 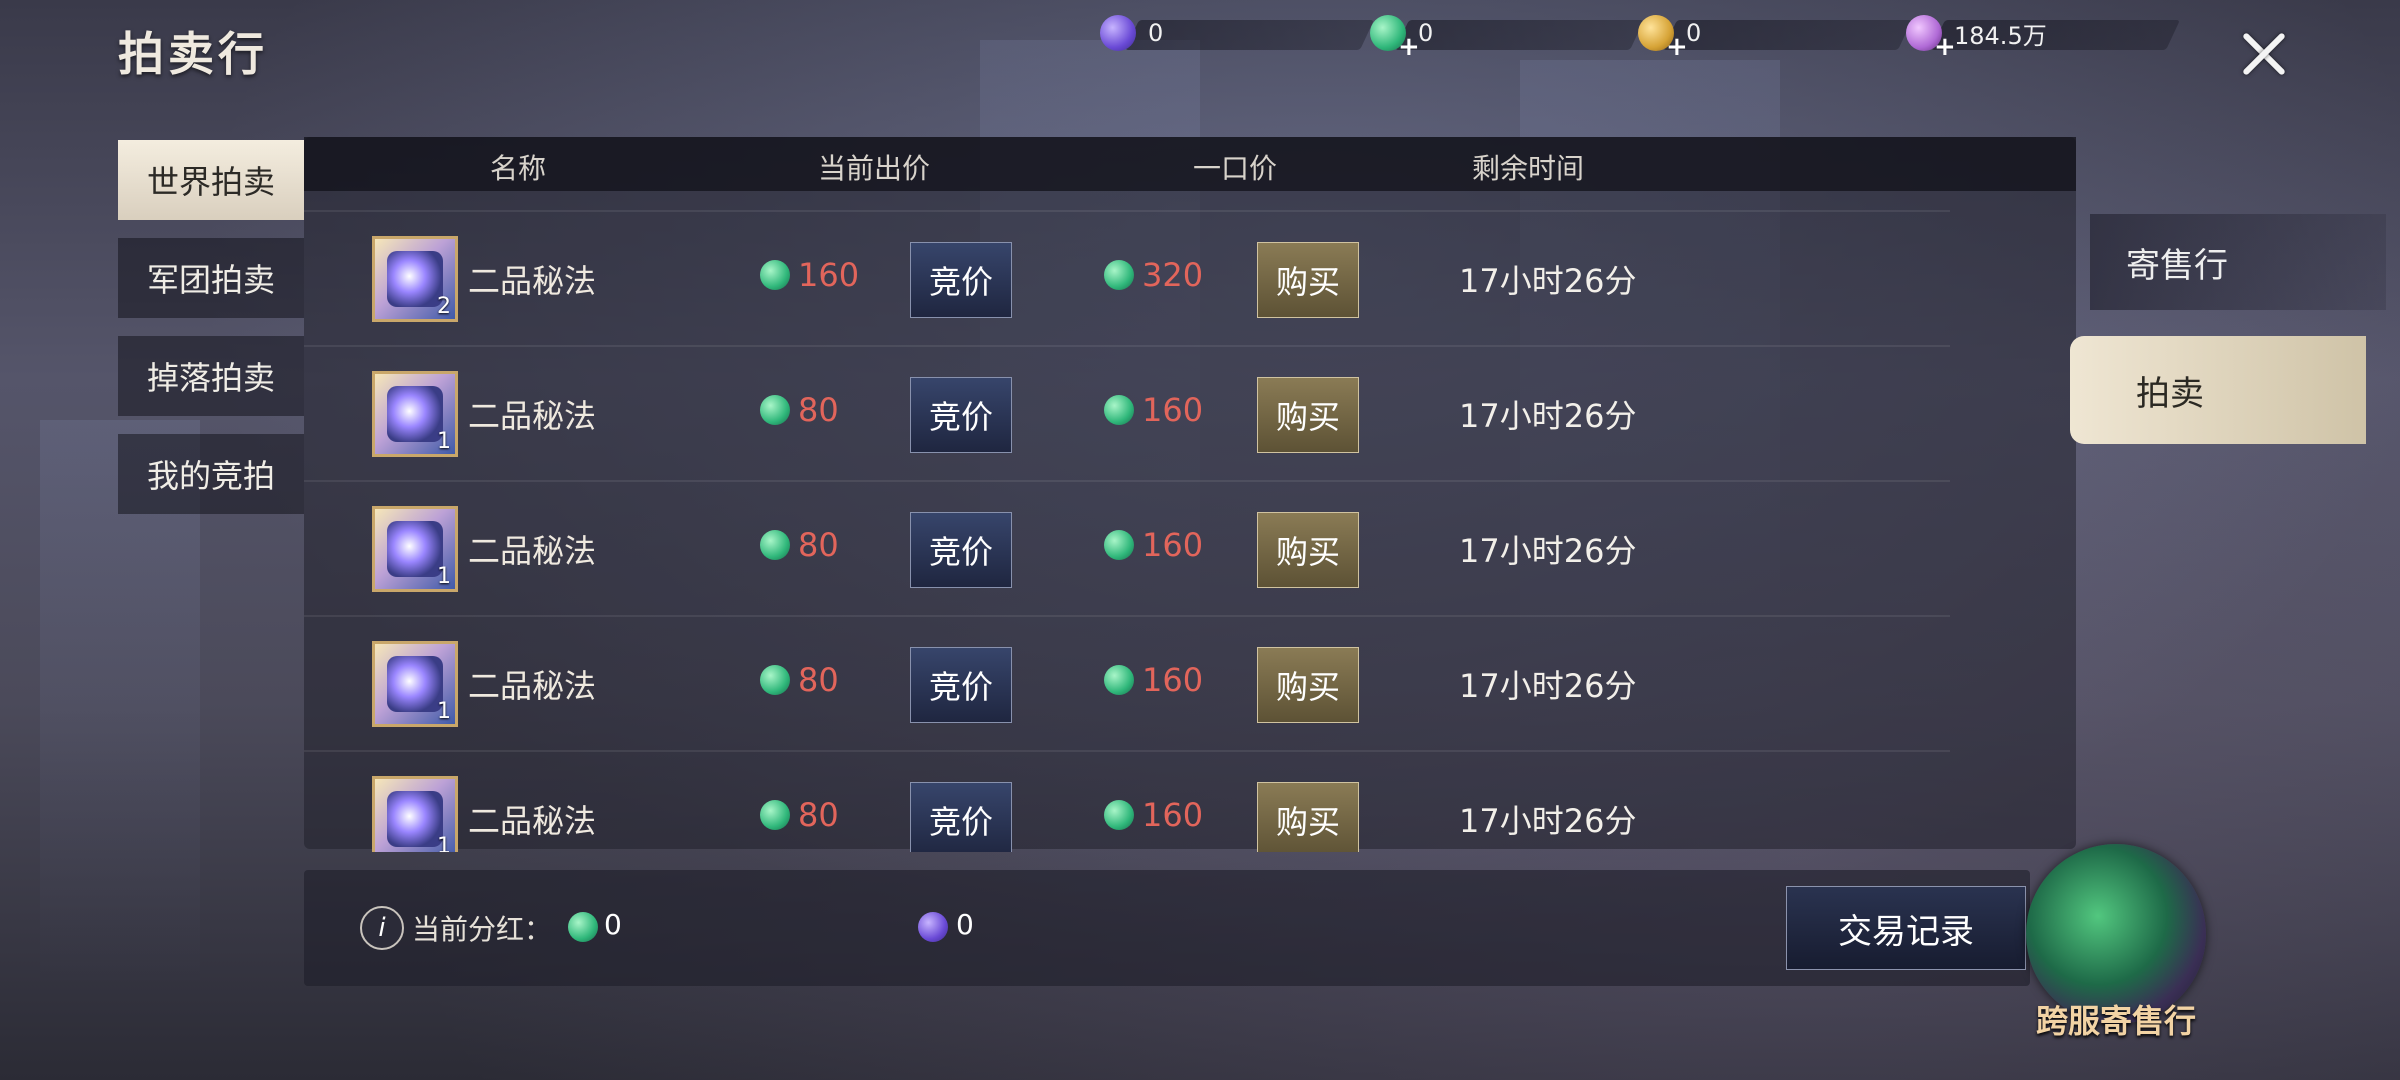 What do you see at coordinates (482, 929) in the screenshot?
I see `dividend-label: 当前分红：` at bounding box center [482, 929].